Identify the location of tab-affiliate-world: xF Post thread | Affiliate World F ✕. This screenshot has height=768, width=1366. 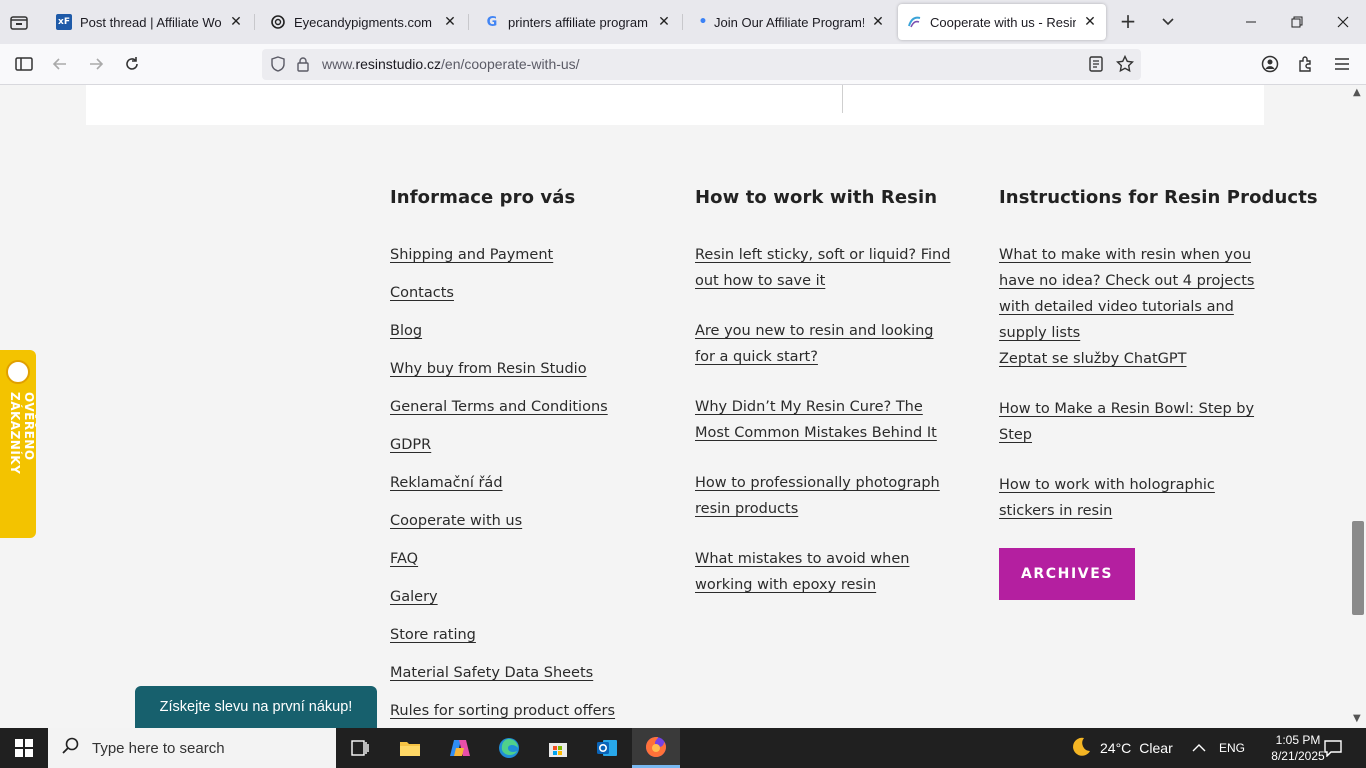
(150, 22).